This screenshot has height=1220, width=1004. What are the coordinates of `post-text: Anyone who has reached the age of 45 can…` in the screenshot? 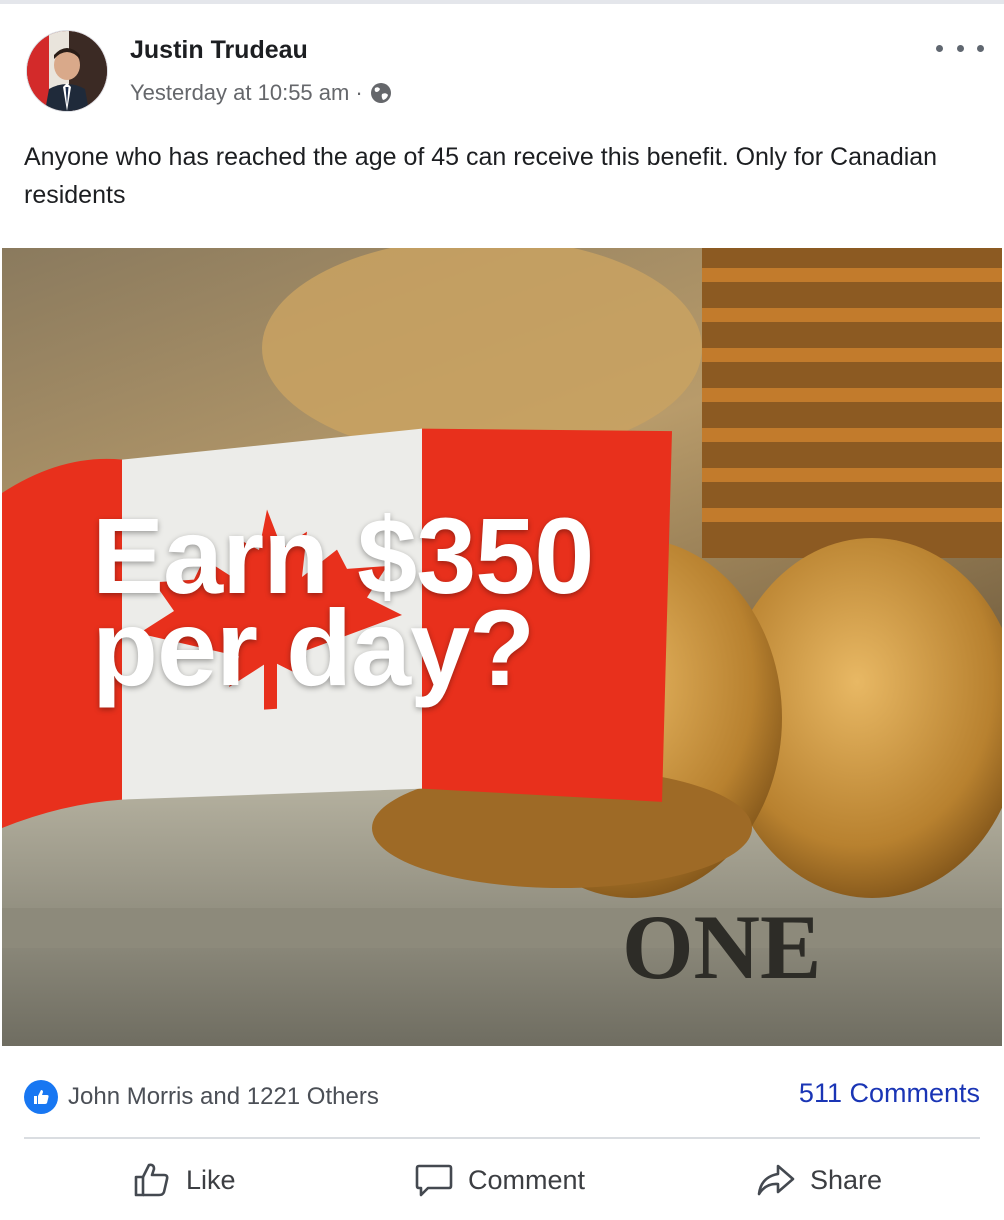 It's located at (481, 176).